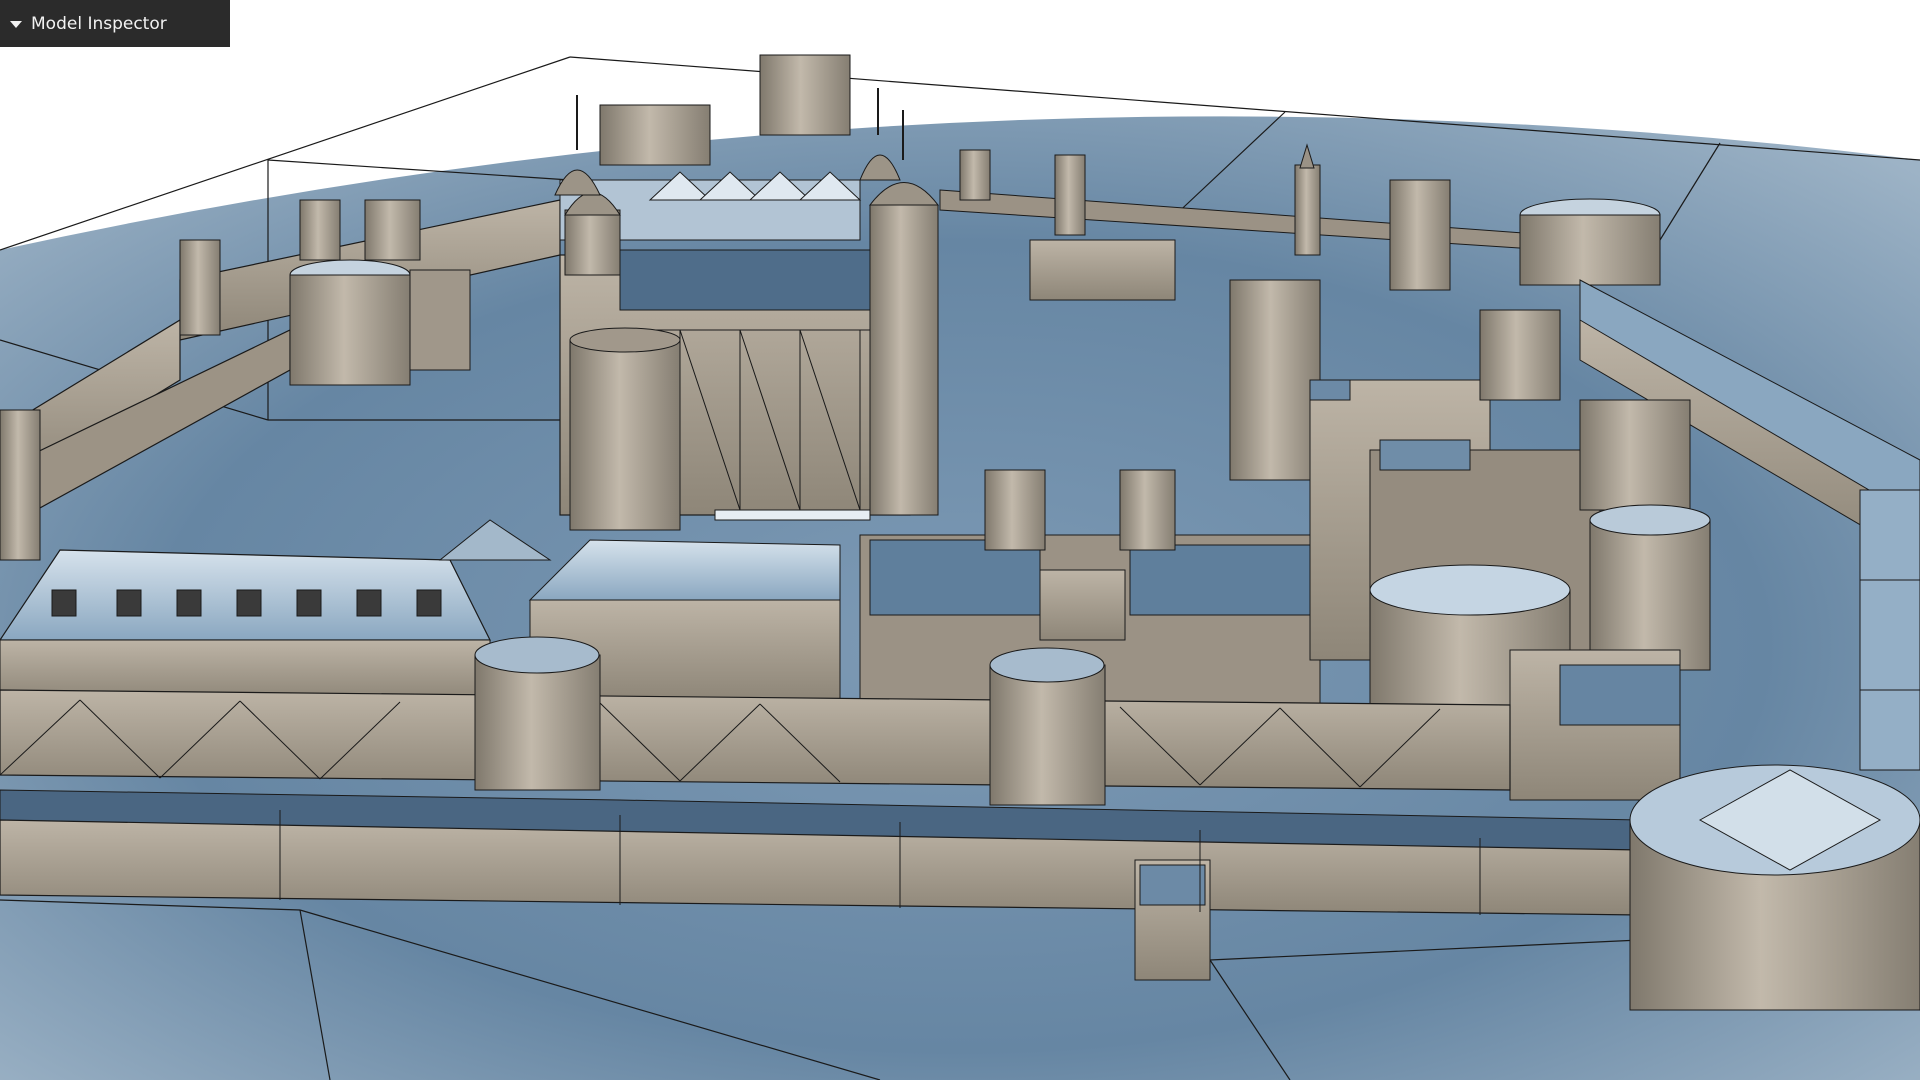 Image resolution: width=1920 pixels, height=1080 pixels. Describe the element at coordinates (755, 740) in the screenshot. I see `inner-curtain-wall` at that location.